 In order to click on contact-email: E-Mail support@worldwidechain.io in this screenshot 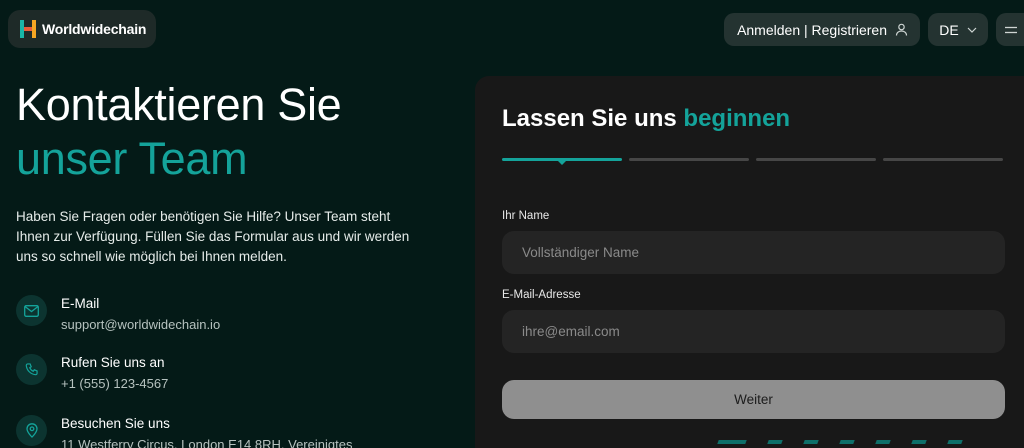, I will do `click(118, 315)`.